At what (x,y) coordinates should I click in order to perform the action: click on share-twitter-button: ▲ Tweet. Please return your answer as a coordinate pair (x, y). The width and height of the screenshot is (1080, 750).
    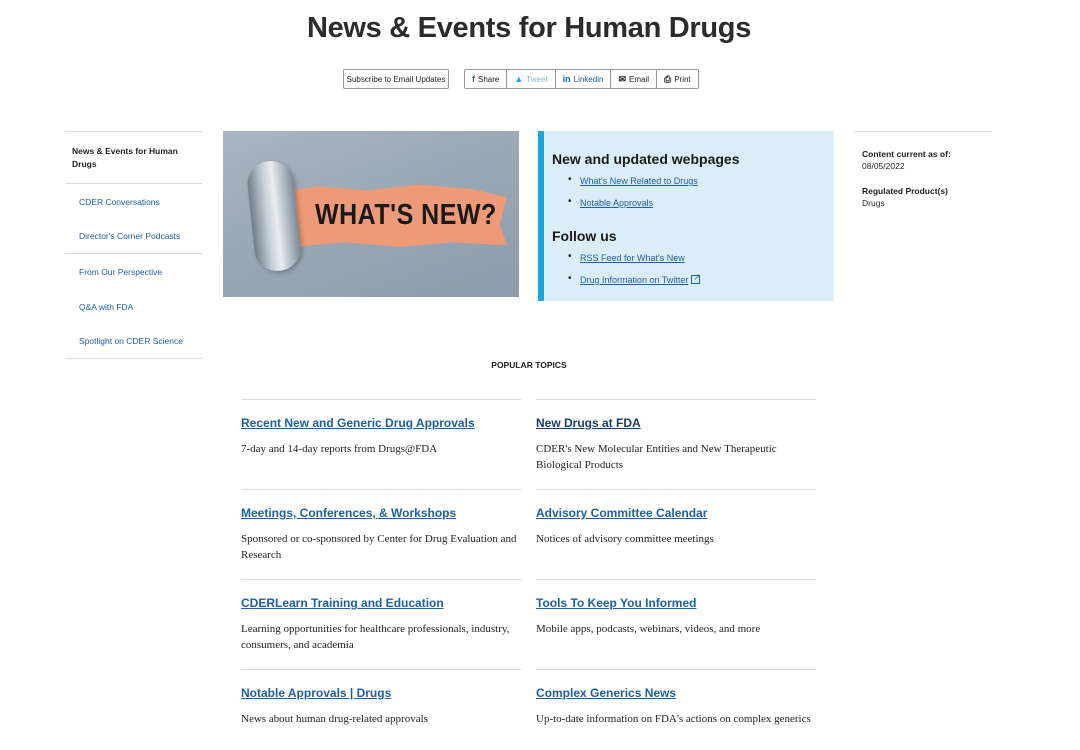
    Looking at the image, I should click on (531, 79).